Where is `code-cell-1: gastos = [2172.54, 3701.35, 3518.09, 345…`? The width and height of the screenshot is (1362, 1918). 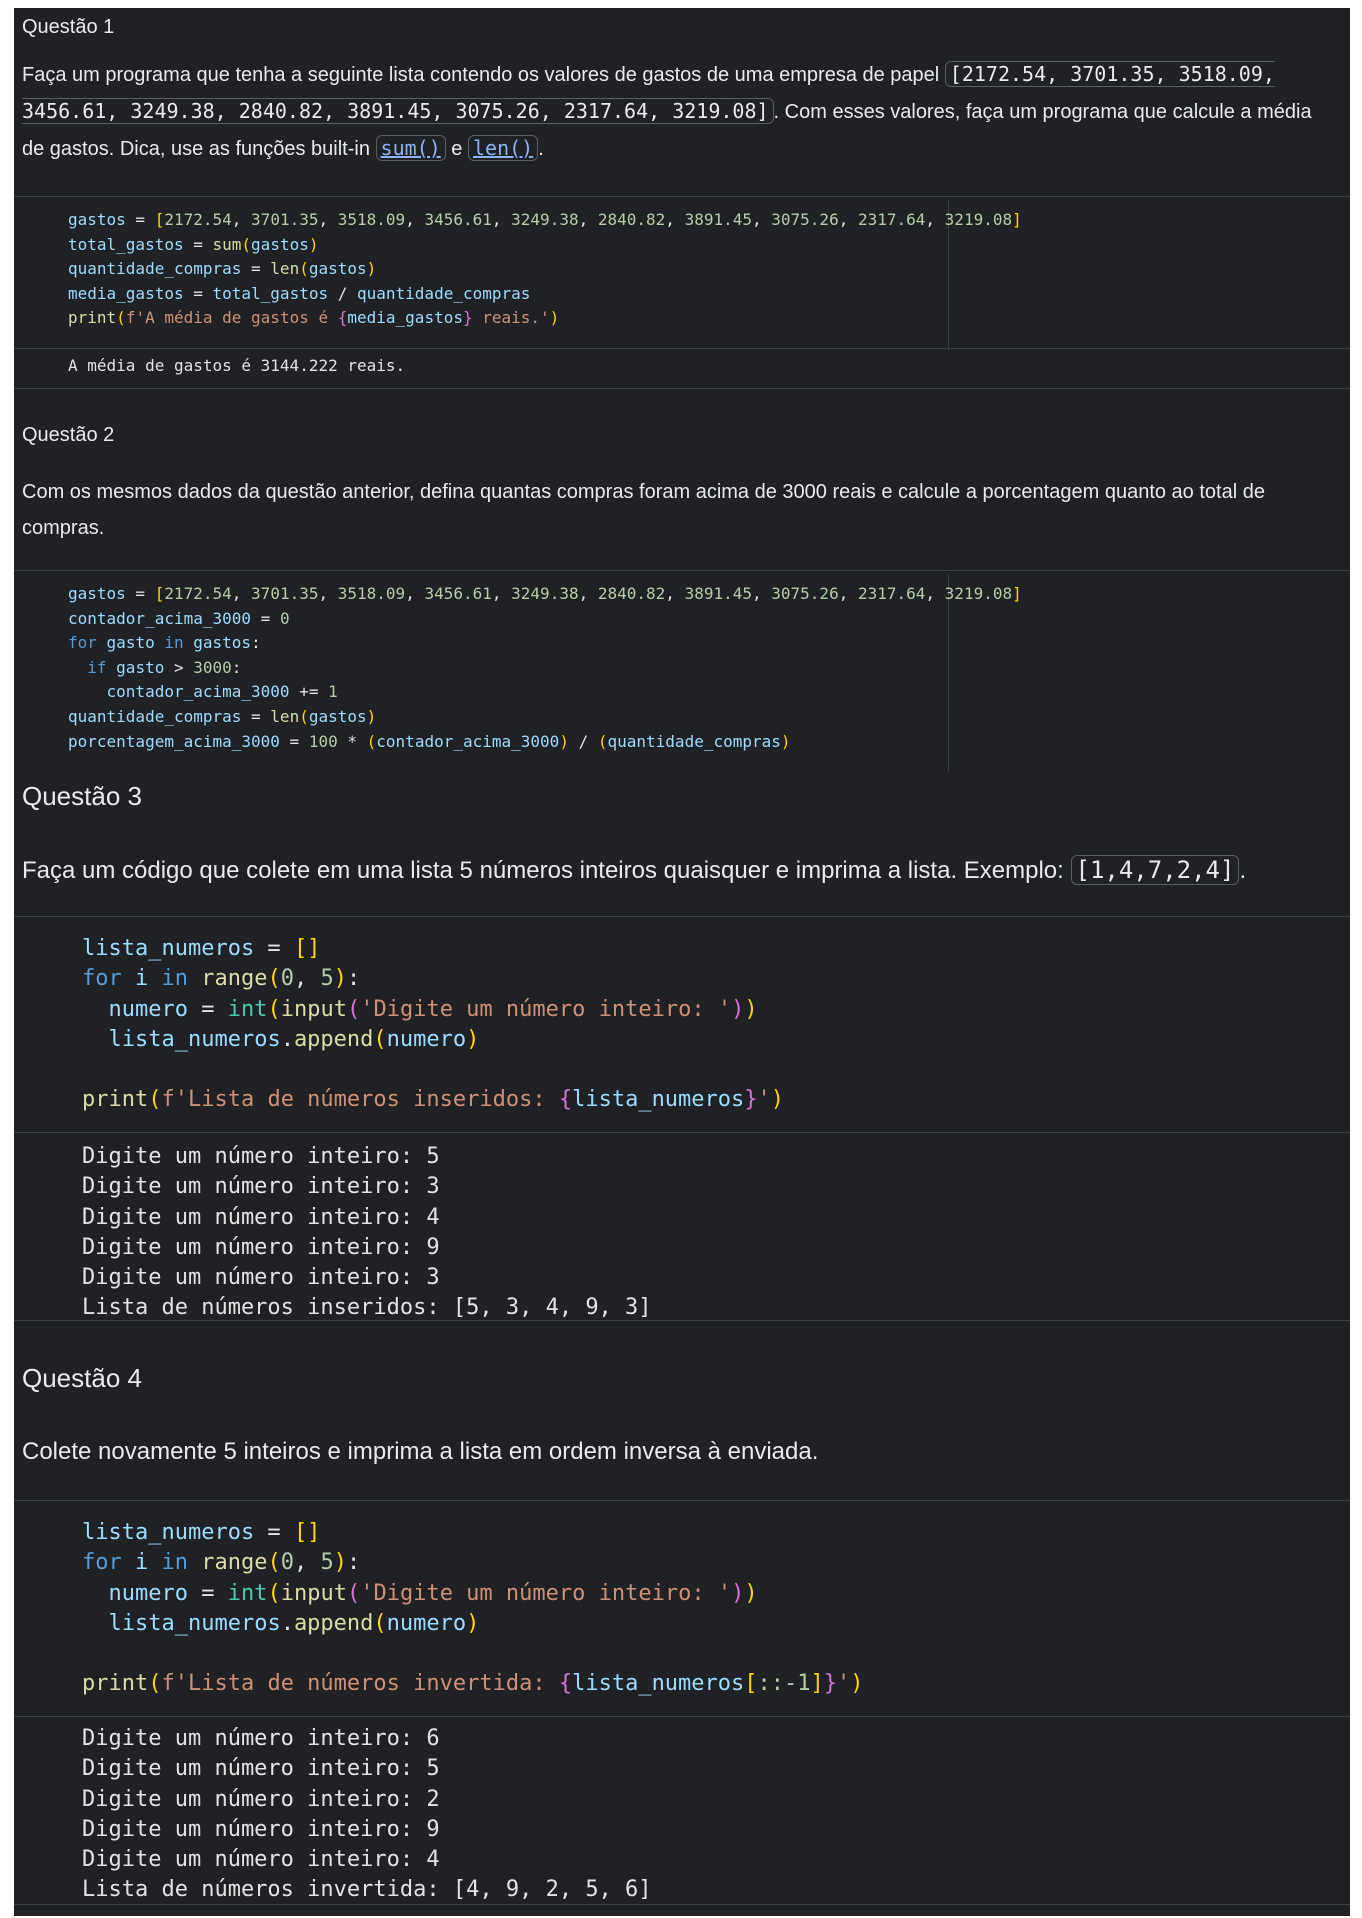
code-cell-1: gastos = [2172.54, 3701.35, 3518.09, 345… is located at coordinates (545, 269).